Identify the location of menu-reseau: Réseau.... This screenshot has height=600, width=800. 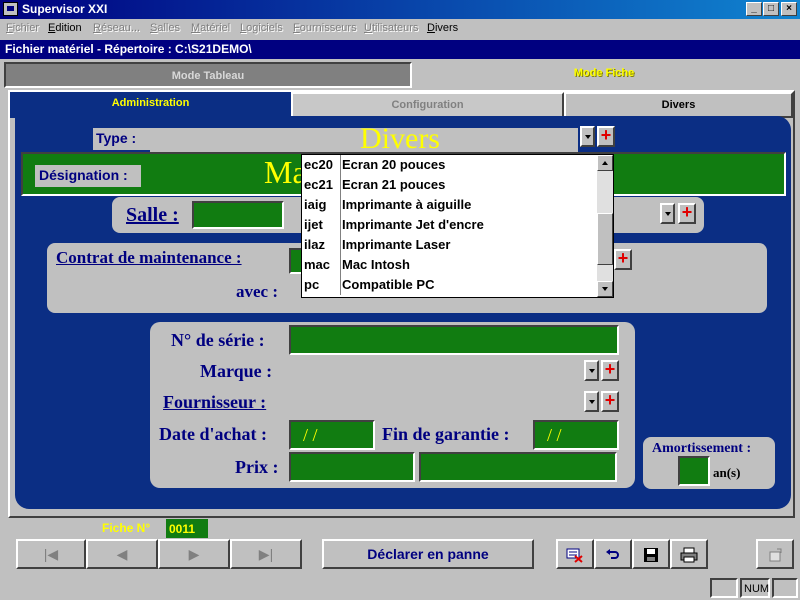
(116, 28).